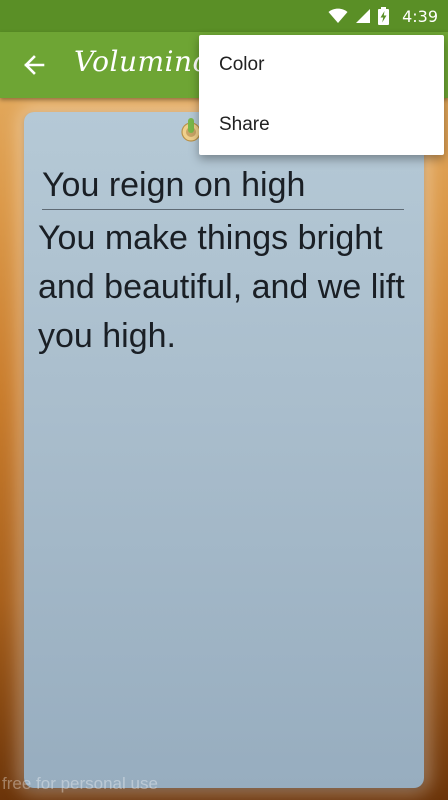 The width and height of the screenshot is (448, 800). I want to click on overflow-menu: Color Share, so click(321, 95).